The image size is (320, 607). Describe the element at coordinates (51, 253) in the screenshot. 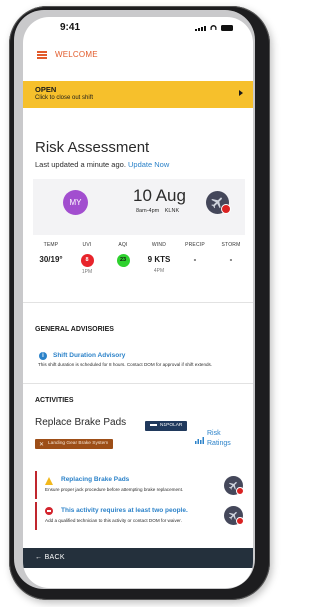

I see `weather-temp: TEMP 30/19°` at that location.